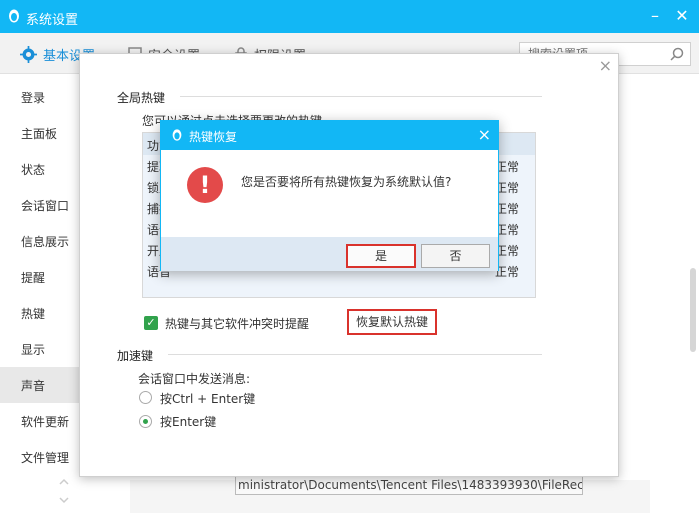 This screenshot has height=513, width=699. I want to click on section-title-global-hotkeys: 全局热键, so click(141, 98).